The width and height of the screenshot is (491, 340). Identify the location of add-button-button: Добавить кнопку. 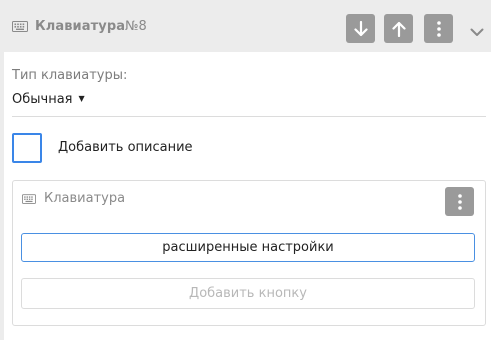
(248, 293).